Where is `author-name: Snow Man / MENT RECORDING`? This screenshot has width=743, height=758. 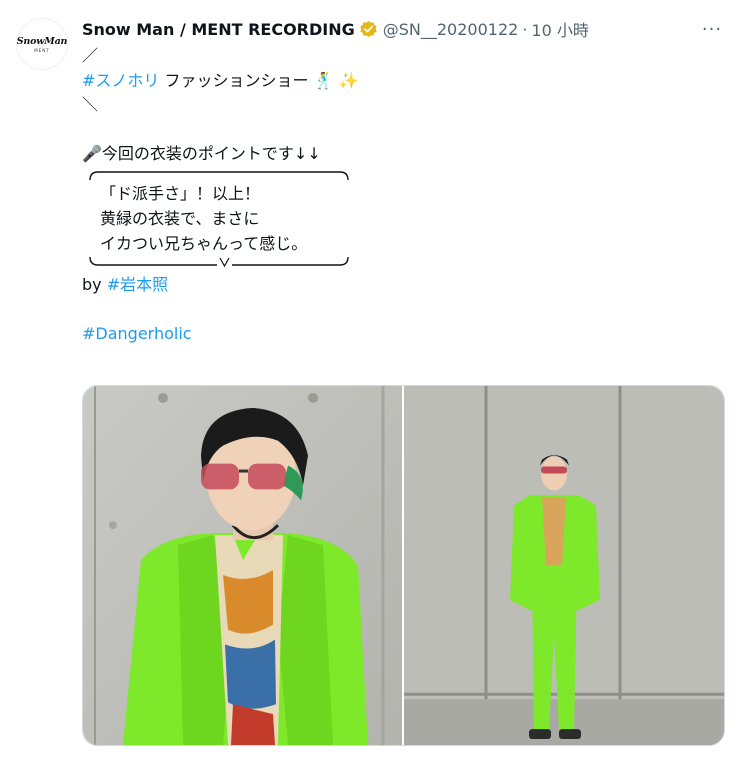
author-name: Snow Man / MENT RECORDING is located at coordinates (218, 29).